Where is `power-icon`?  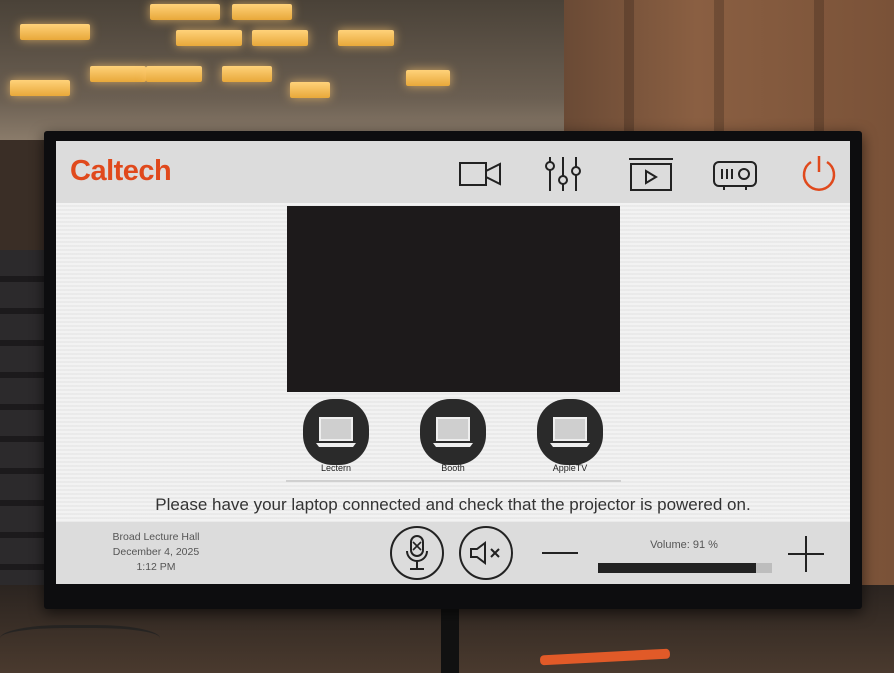
power-icon is located at coordinates (819, 173).